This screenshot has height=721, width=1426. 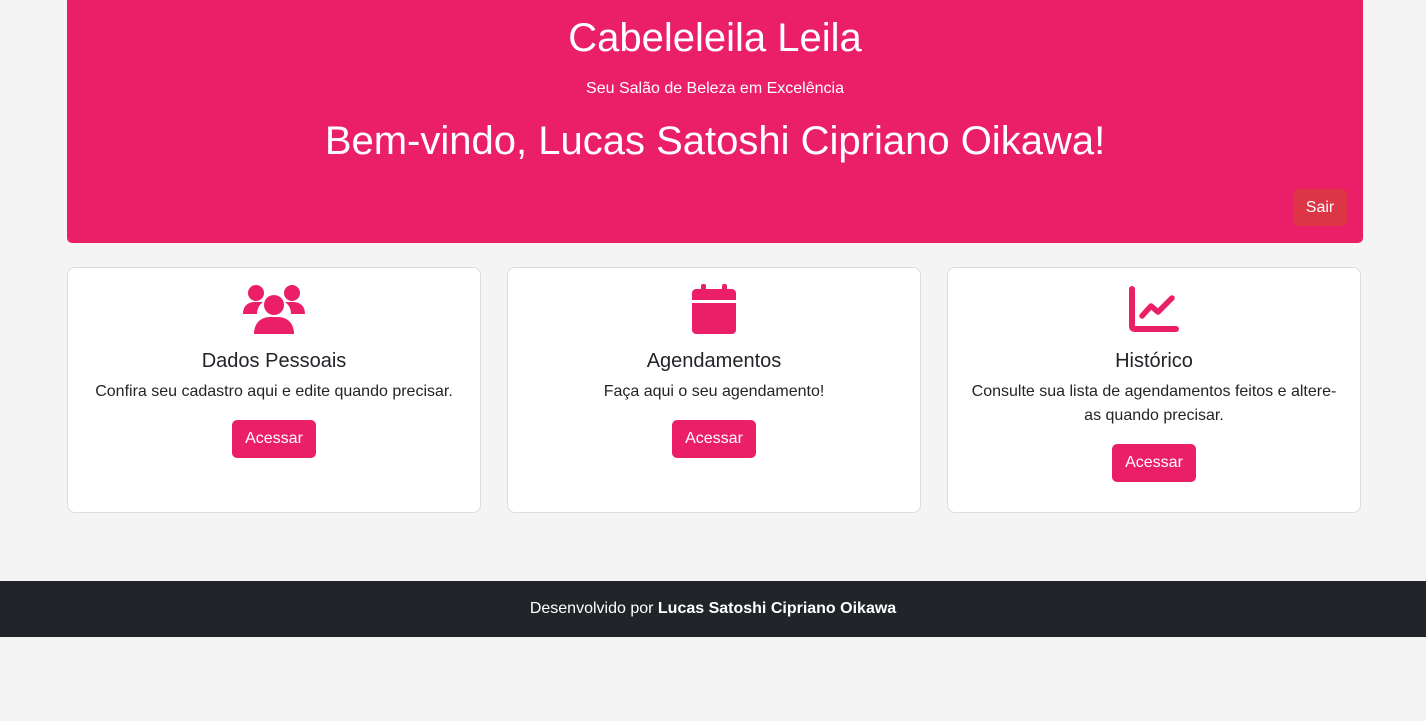 What do you see at coordinates (714, 439) in the screenshot?
I see `access-appointments-button: Acessar` at bounding box center [714, 439].